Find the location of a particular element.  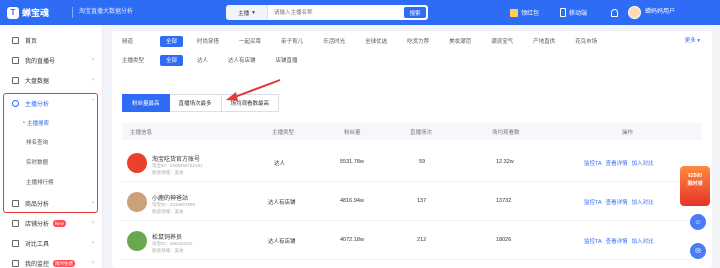

username: 蝉妈妈用户 is located at coordinates (660, 12).